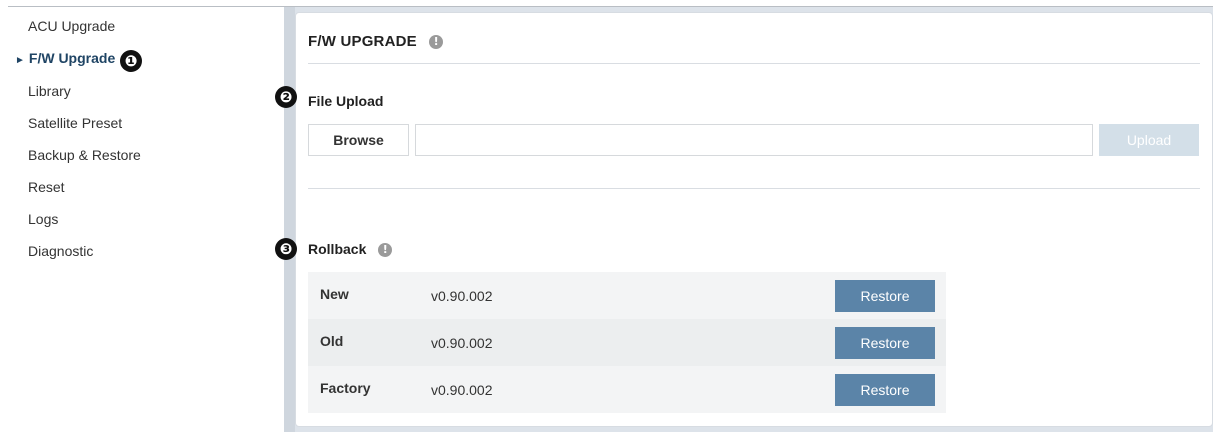 The width and height of the screenshot is (1213, 432). I want to click on sidebar-item-satellite-preset: Satellite Preset, so click(75, 123).